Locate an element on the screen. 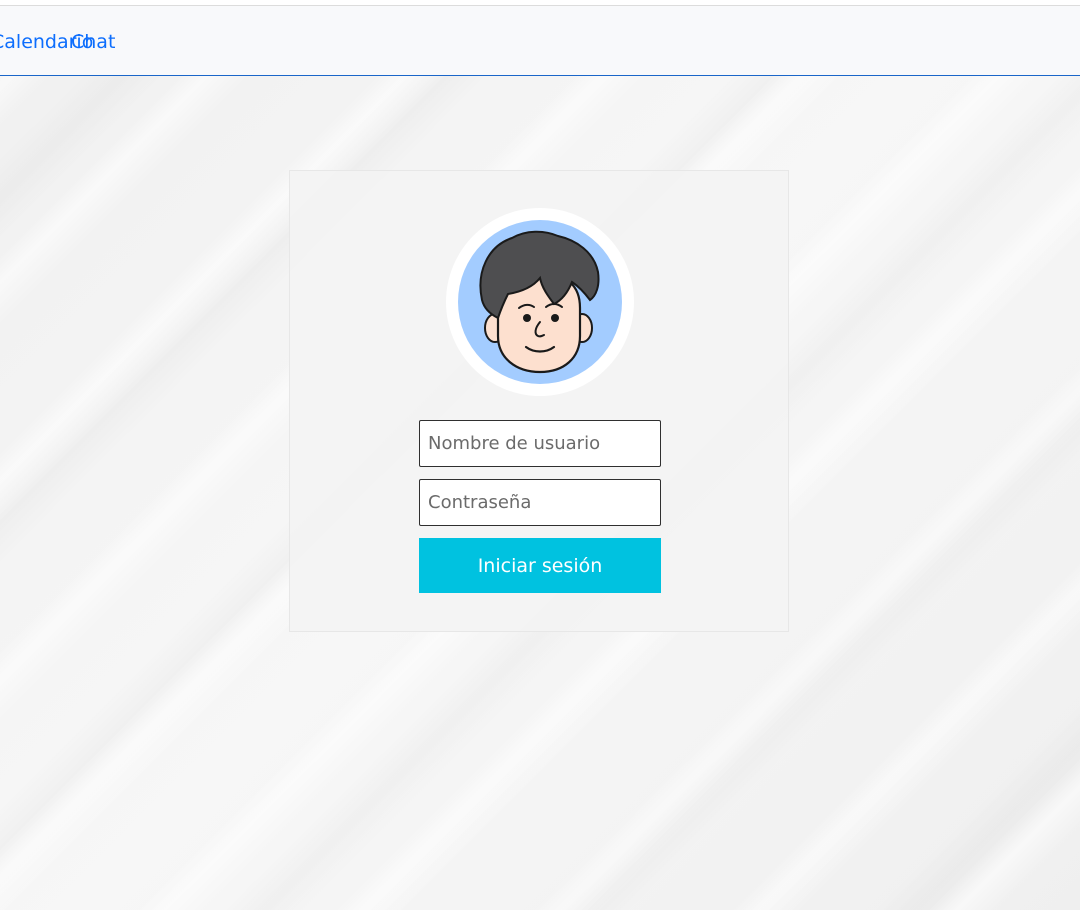 This screenshot has width=1080, height=910. top-navbar: Calendario Chat is located at coordinates (540, 41).